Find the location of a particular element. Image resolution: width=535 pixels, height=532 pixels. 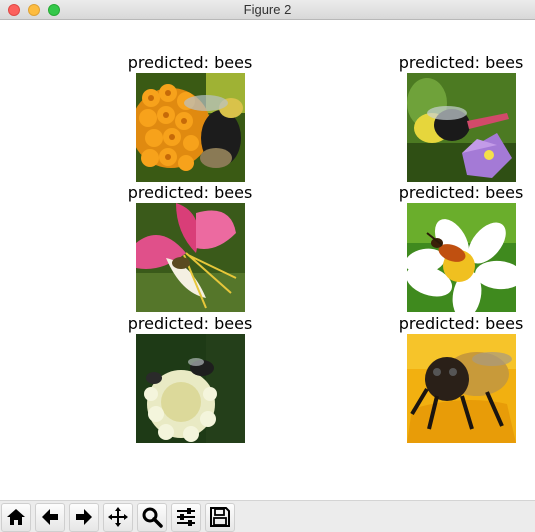

floppy-disk-icon is located at coordinates (220, 517).